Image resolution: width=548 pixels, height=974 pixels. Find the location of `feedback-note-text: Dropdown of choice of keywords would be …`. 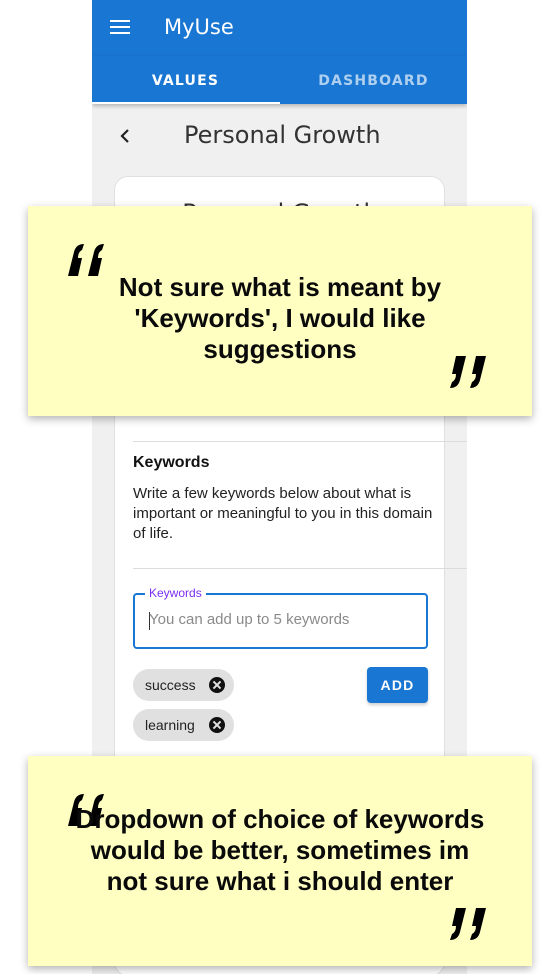

feedback-note-text: Dropdown of choice of keywords would be … is located at coordinates (280, 850).